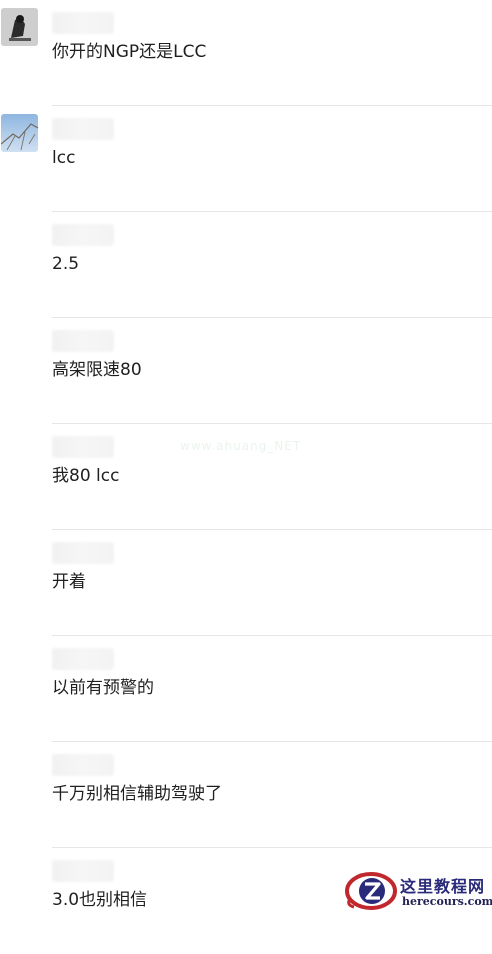  Describe the element at coordinates (64, 158) in the screenshot. I see `message-text: lcc` at that location.